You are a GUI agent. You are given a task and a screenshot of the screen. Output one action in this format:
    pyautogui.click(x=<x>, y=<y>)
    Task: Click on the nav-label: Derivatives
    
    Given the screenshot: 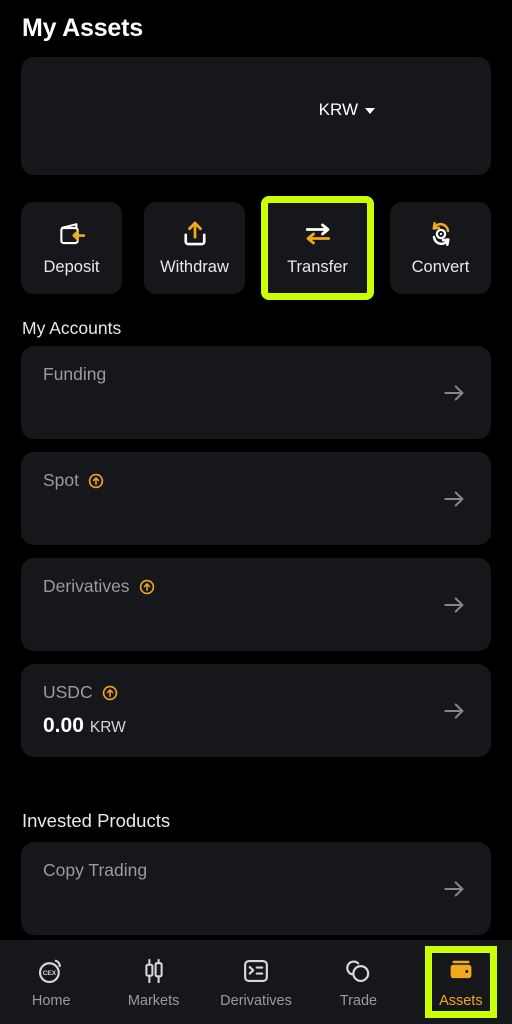 What is the action you would take?
    pyautogui.click(x=256, y=1000)
    